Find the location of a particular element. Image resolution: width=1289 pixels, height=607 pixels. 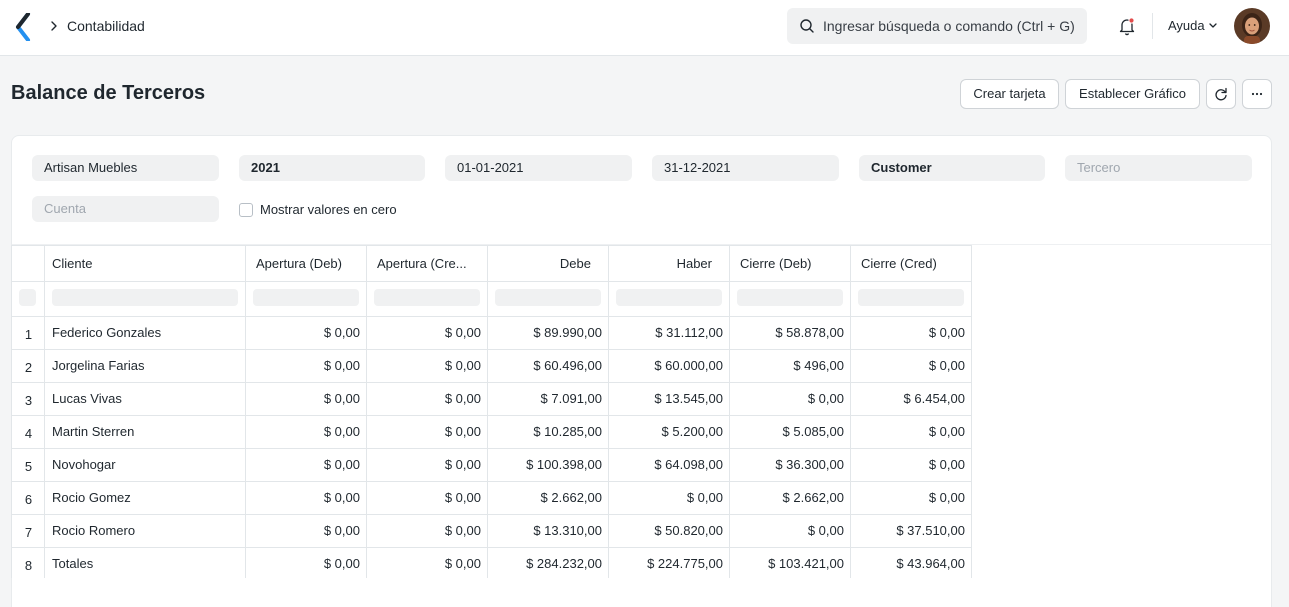

amount-cell: $ 284.232,00 is located at coordinates (564, 563).